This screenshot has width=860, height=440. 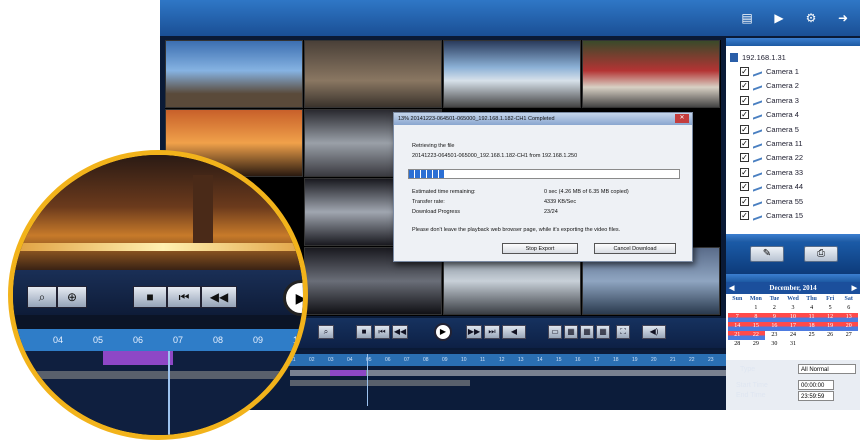 I want to click on camera-row: ✓ Camera 2, so click(x=793, y=86).